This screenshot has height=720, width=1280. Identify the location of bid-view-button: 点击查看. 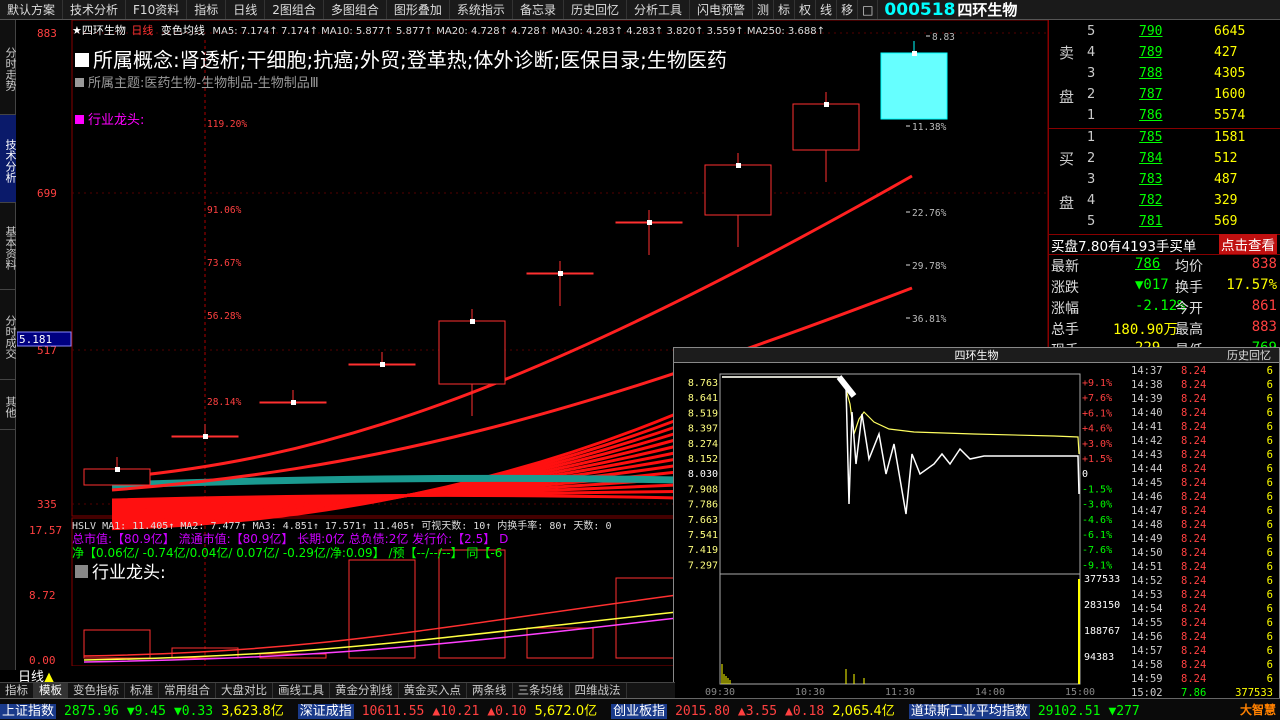
(1248, 244).